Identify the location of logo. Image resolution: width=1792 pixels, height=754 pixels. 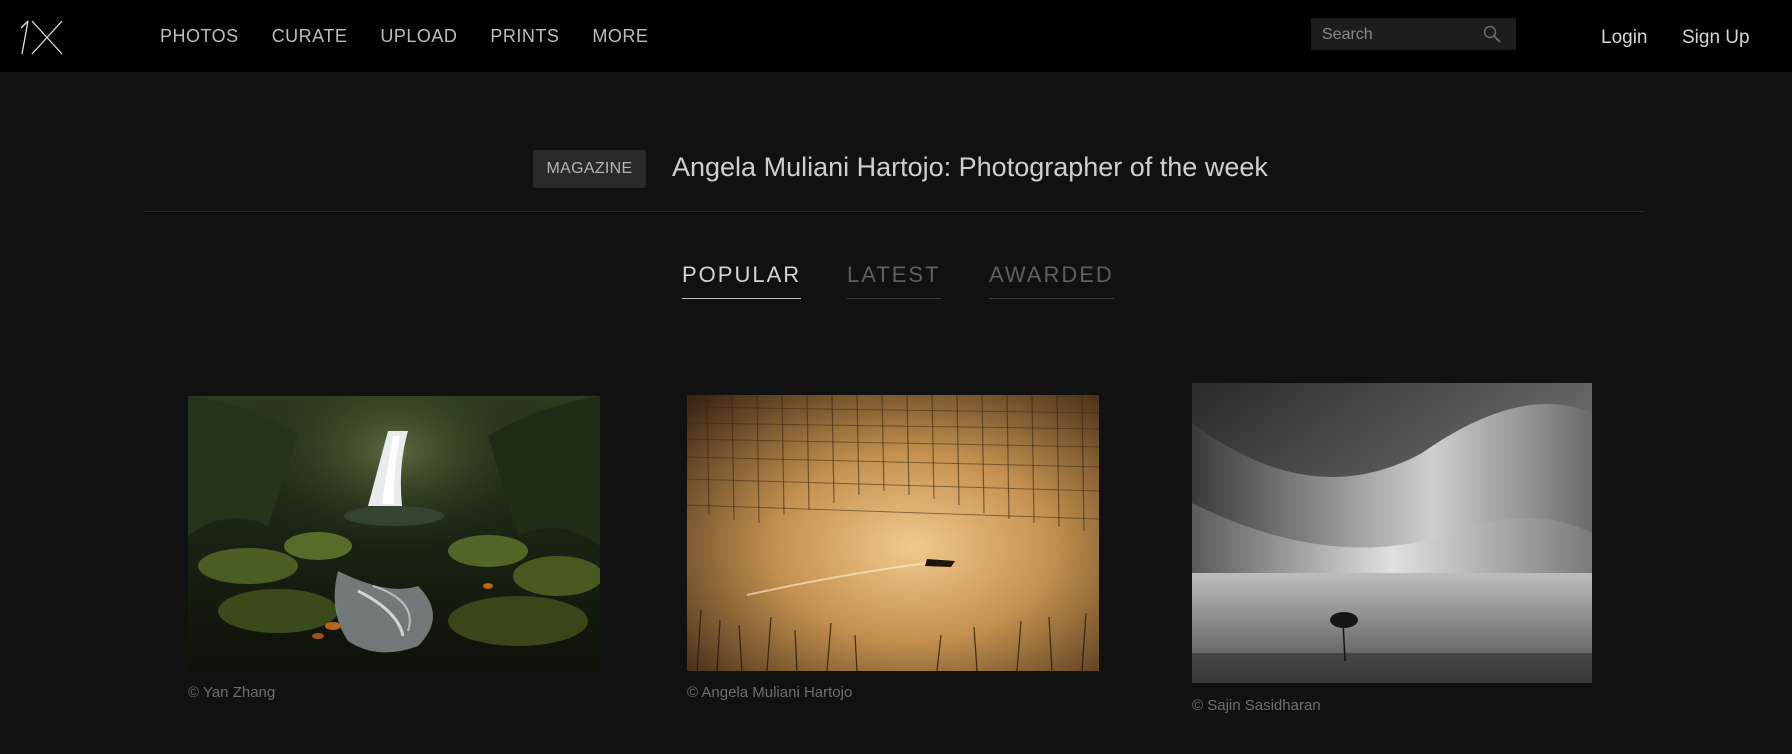
(41, 37).